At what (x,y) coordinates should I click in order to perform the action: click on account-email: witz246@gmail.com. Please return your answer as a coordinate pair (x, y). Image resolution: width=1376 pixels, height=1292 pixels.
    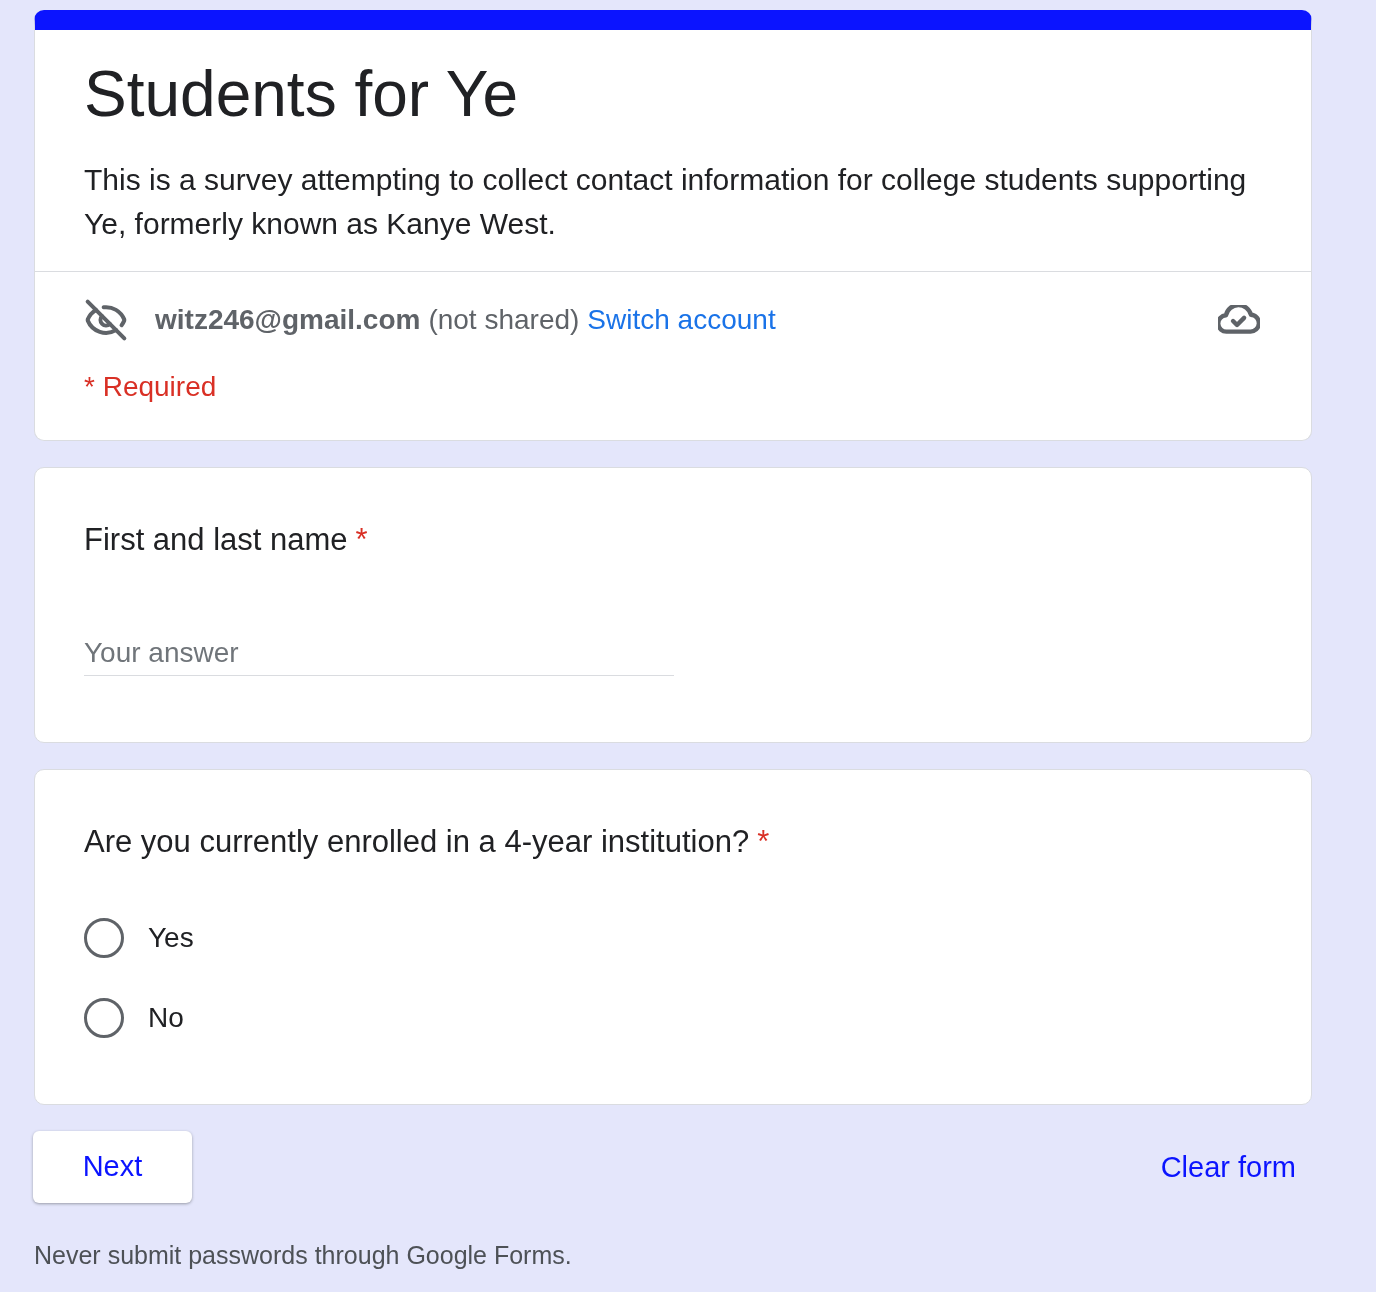
    Looking at the image, I should click on (288, 320).